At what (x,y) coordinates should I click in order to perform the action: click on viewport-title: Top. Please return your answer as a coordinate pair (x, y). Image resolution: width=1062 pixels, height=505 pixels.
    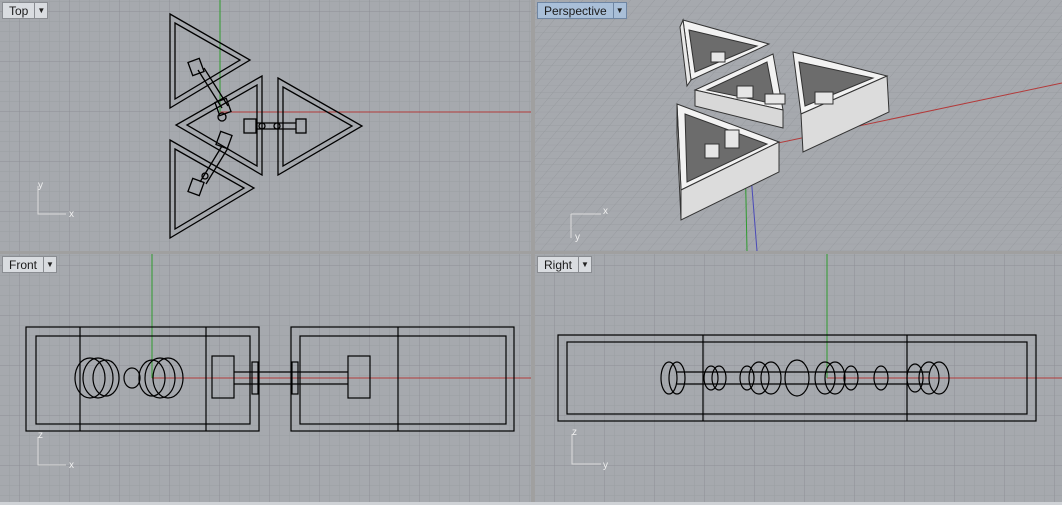
    Looking at the image, I should click on (18, 10).